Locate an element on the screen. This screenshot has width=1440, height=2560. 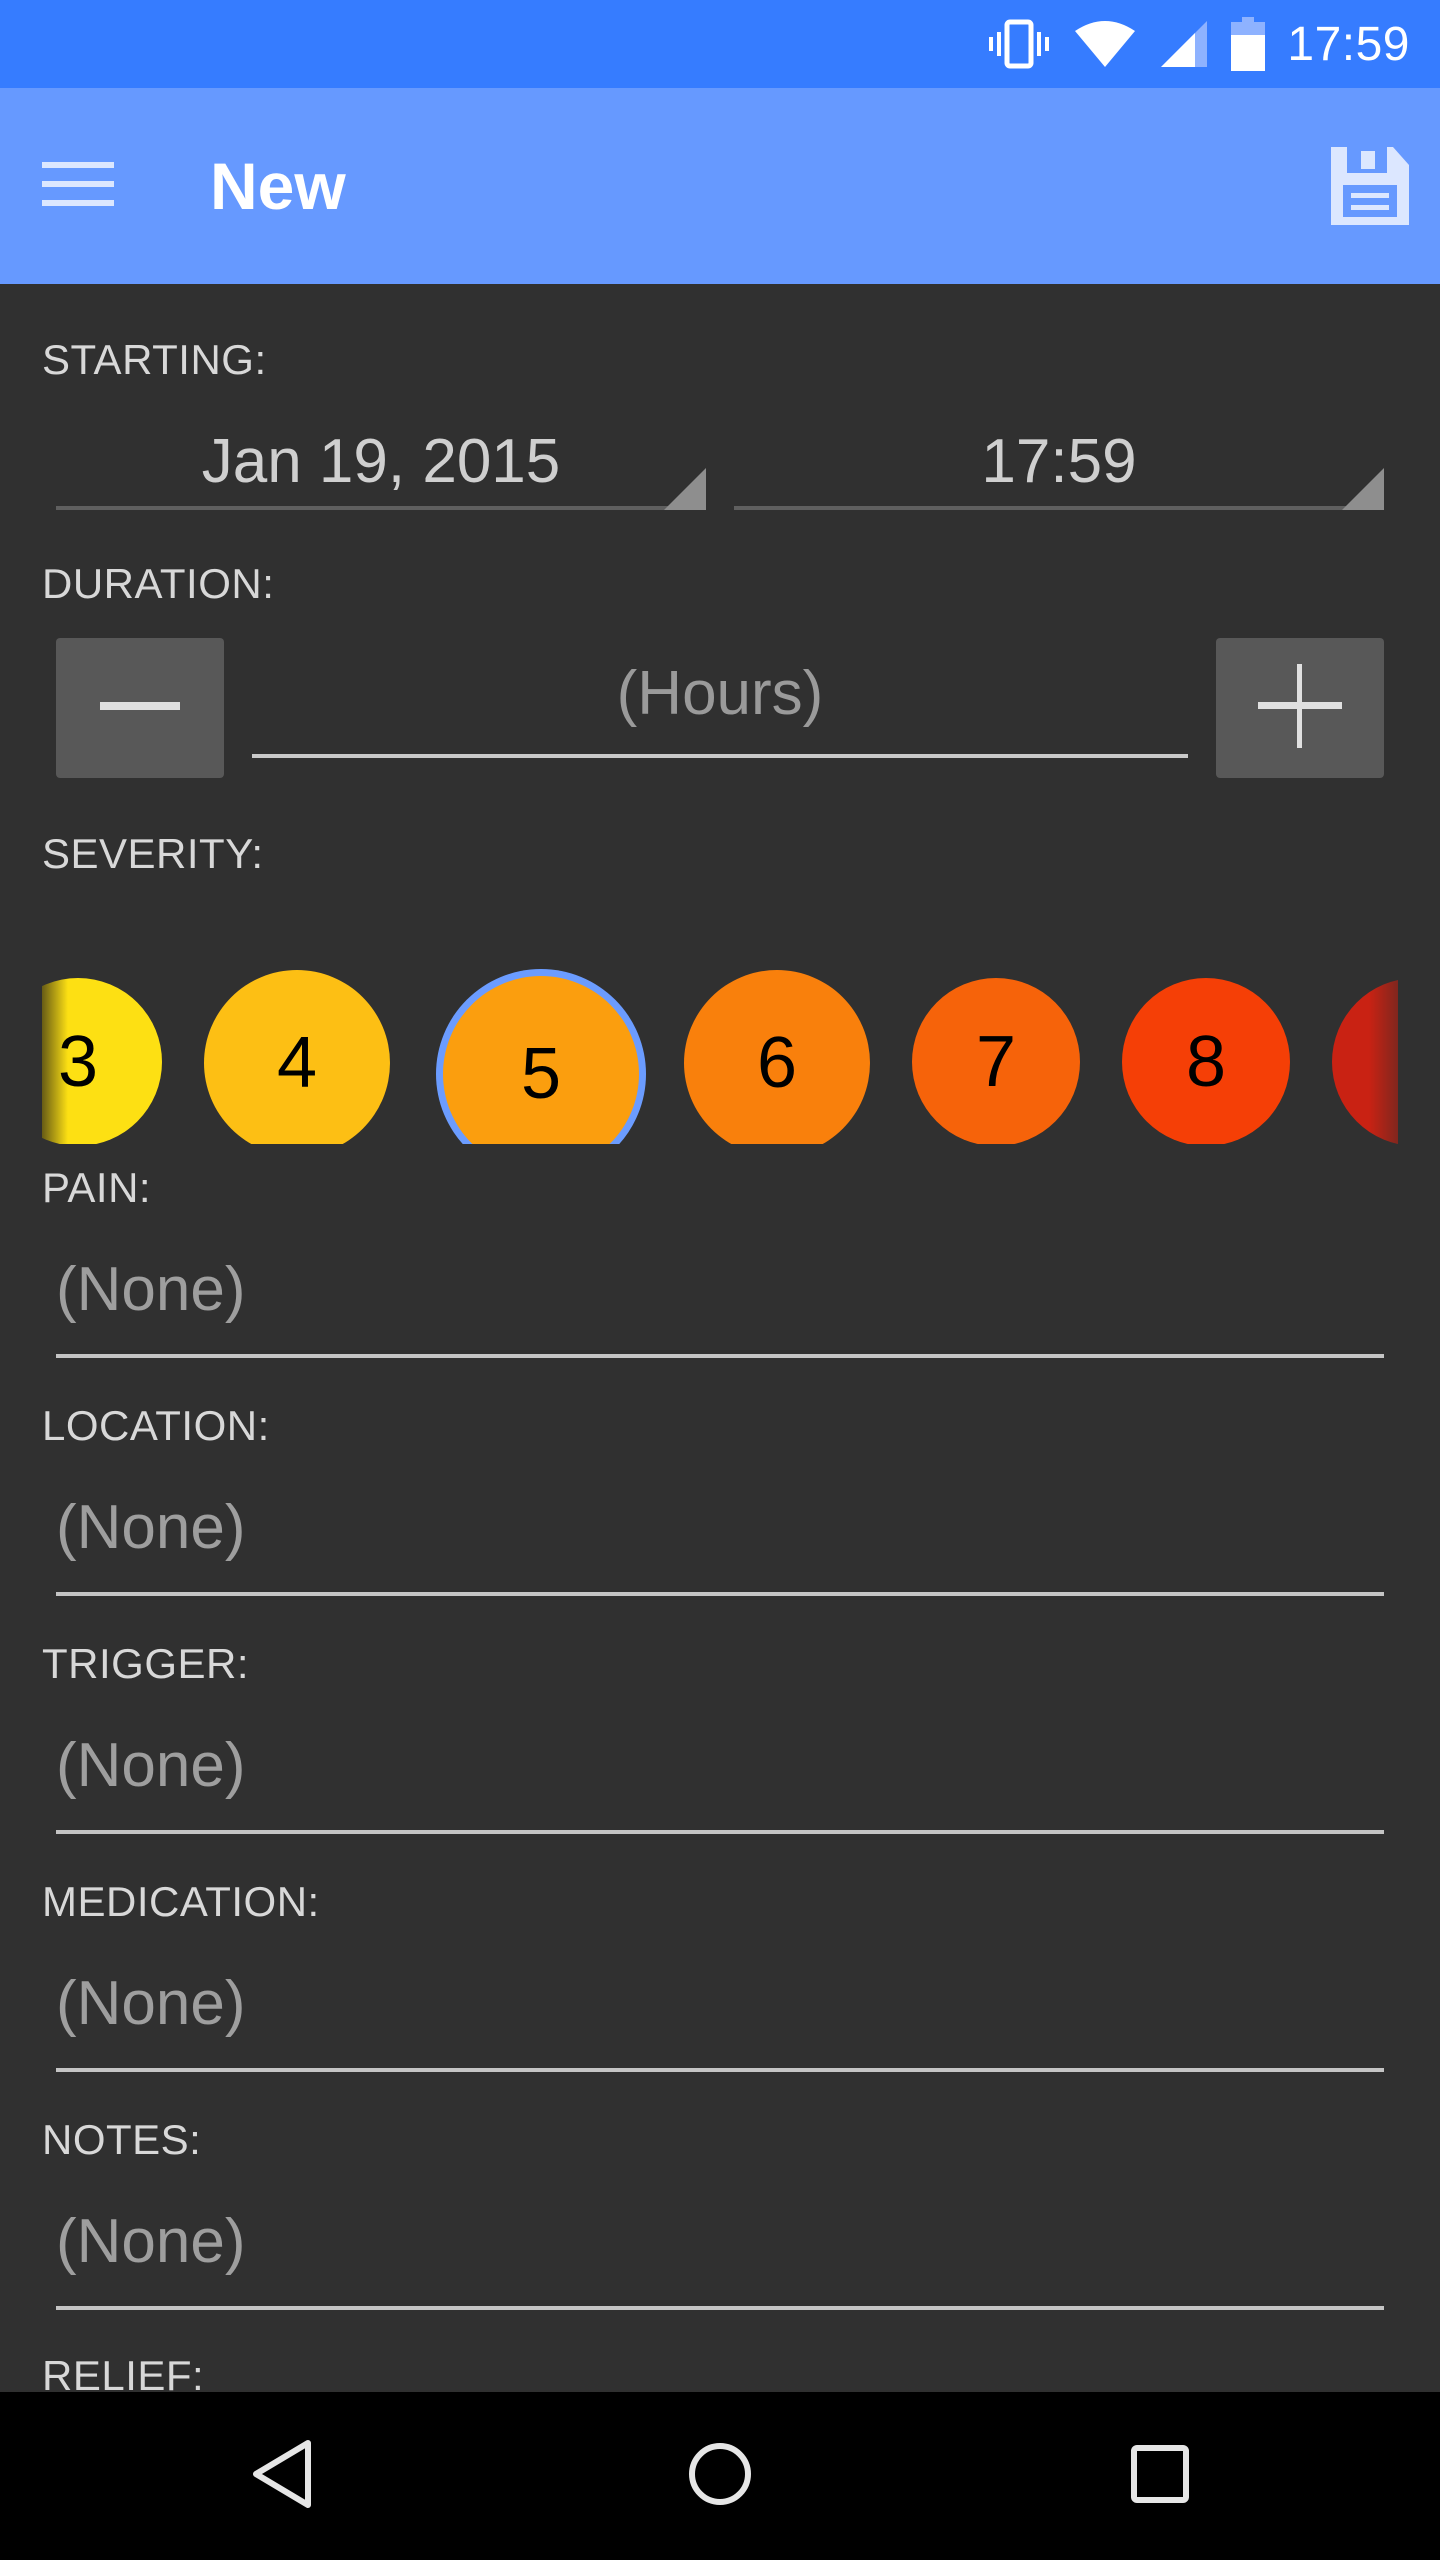
app-bar: New is located at coordinates (720, 186).